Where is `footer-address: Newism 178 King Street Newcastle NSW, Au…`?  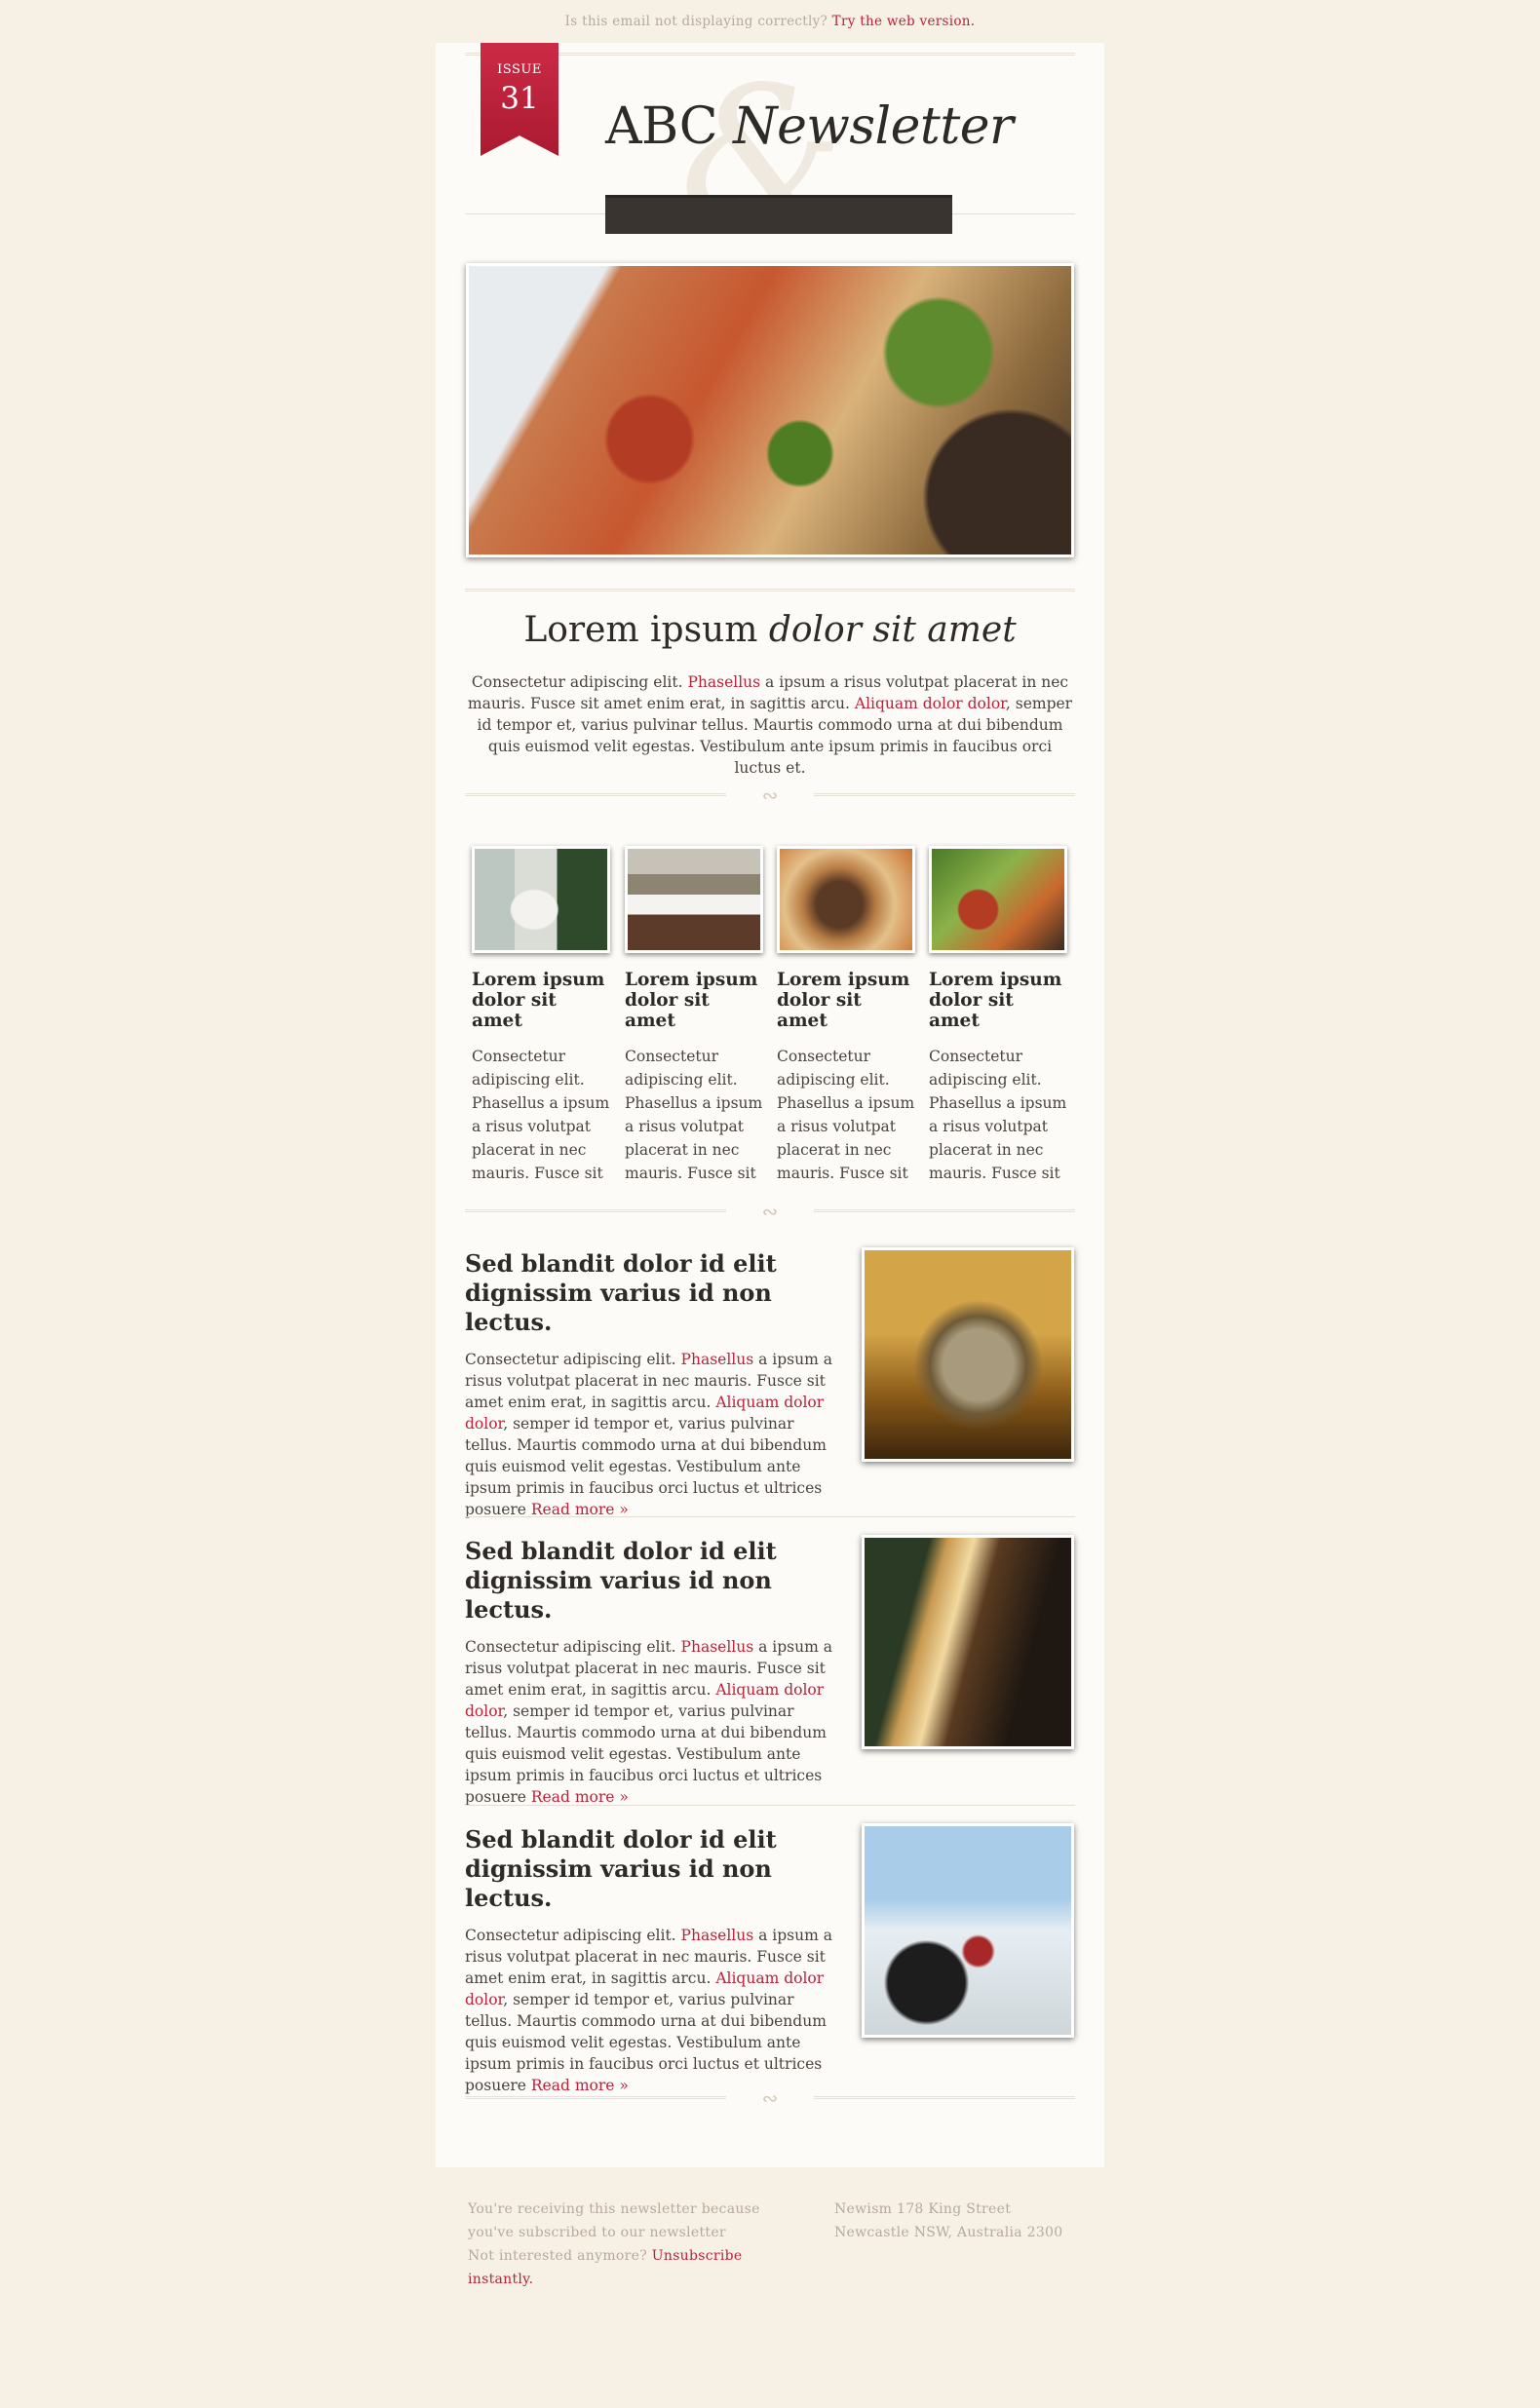
footer-address: Newism 178 King Street Newcastle NSW, Au… is located at coordinates (970, 2221).